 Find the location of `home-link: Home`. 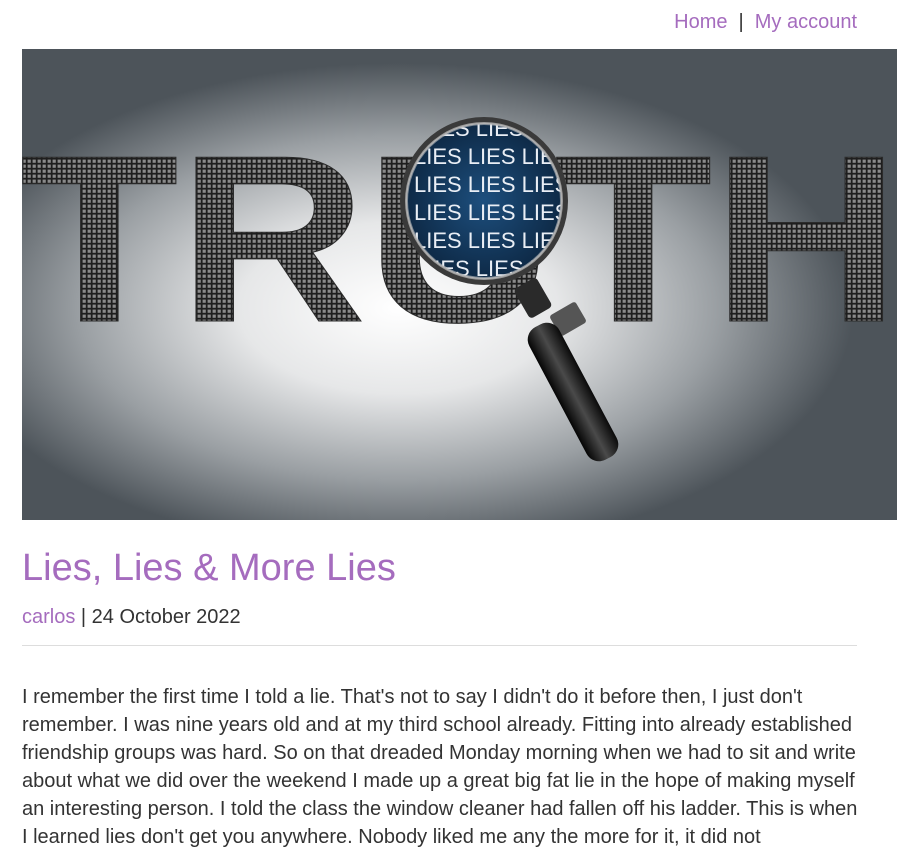

home-link: Home is located at coordinates (700, 22).